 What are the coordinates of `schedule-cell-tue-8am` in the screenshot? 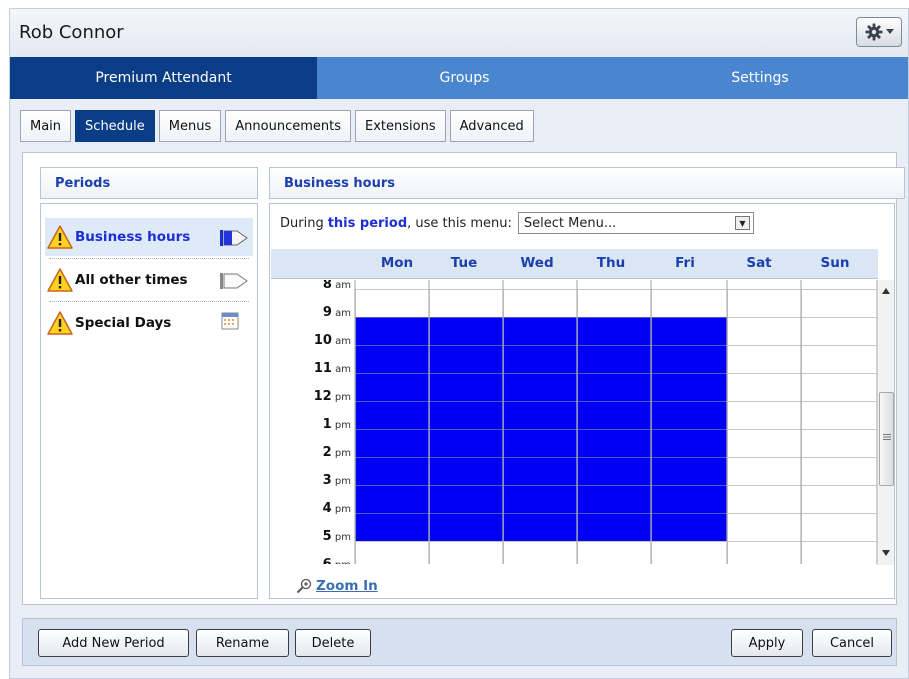 It's located at (466, 303).